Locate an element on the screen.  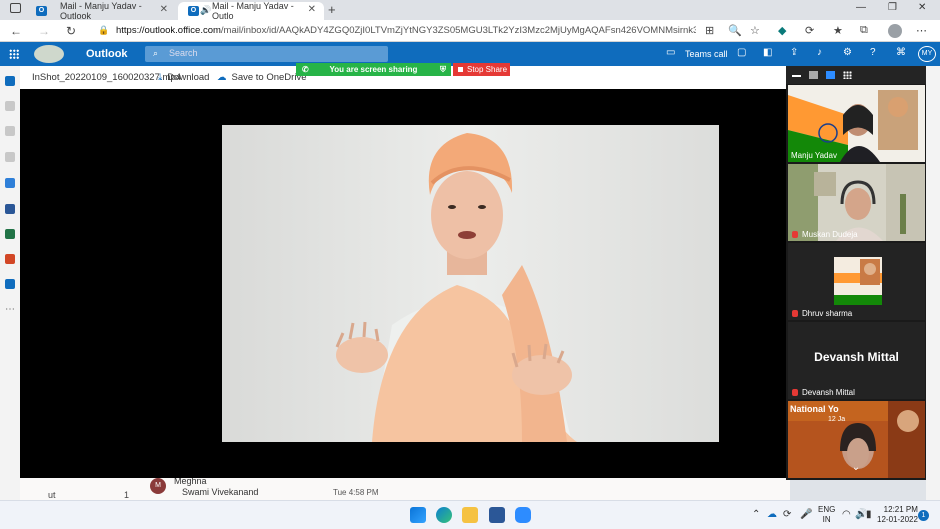
system-clock: 12:21 PM 12-01-2022 is located at coordinates (897, 515).